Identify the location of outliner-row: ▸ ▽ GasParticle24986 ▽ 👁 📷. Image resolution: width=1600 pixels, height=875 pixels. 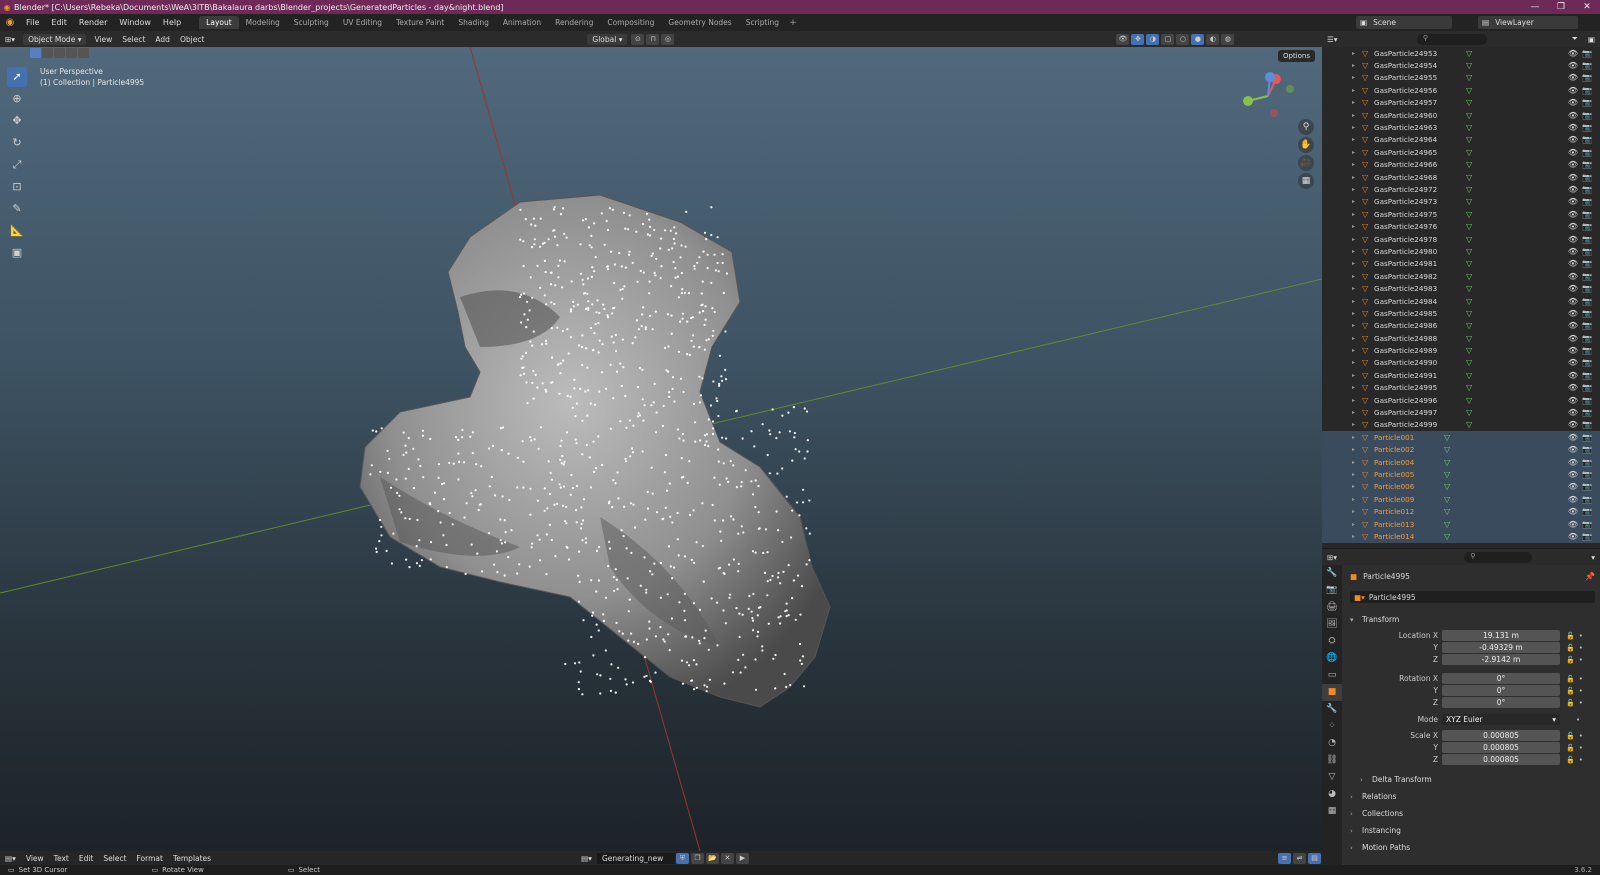
(1461, 326).